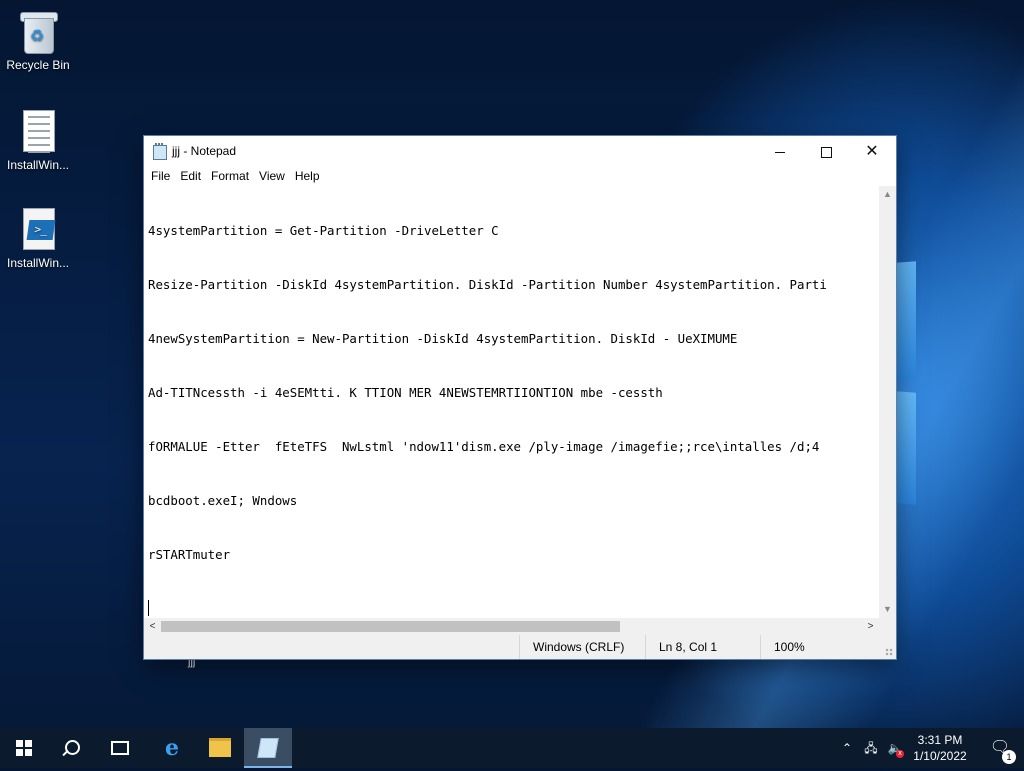 This screenshot has width=1024, height=771. Describe the element at coordinates (148, 608) in the screenshot. I see `text-caret` at that location.